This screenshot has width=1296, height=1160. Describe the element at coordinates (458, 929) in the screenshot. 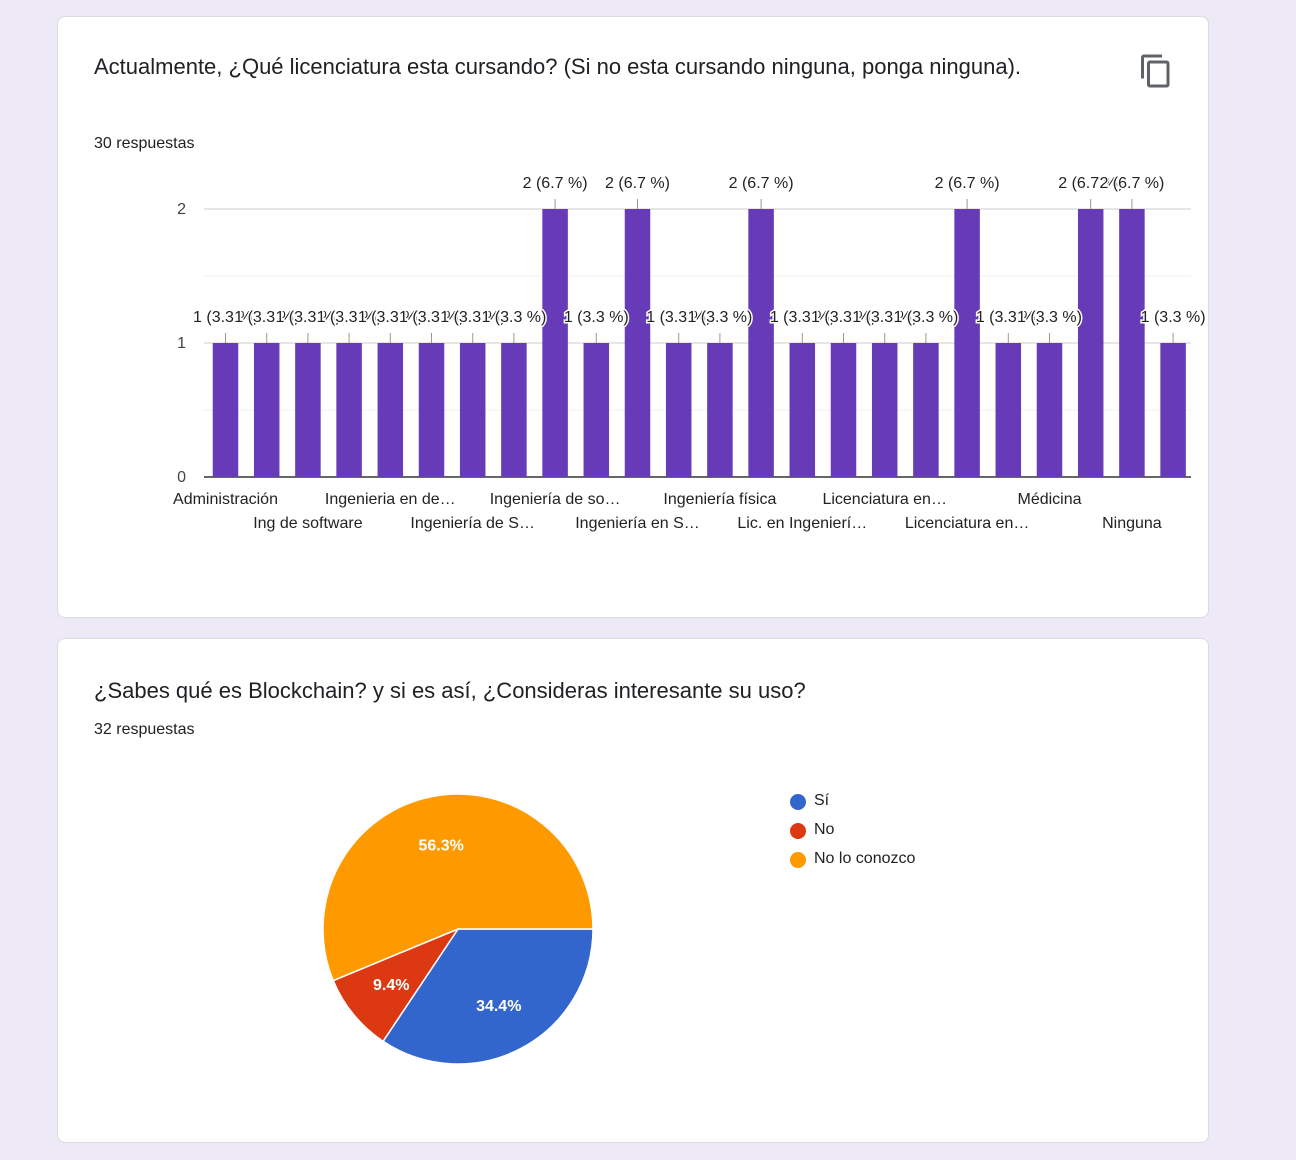

I see `pie-chart: 34.4% 9.4% 56.3%` at that location.